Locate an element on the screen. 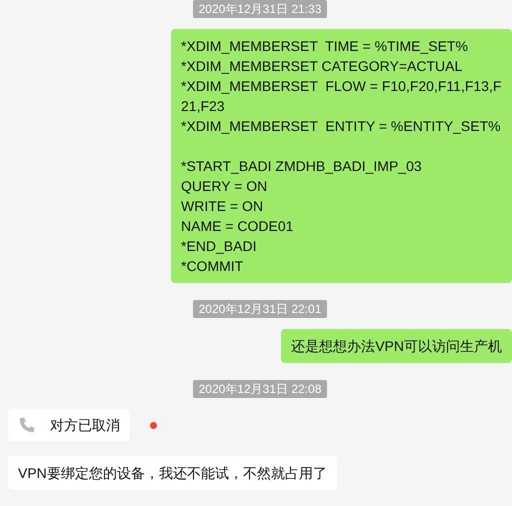  call-bubble: 对方已取消 is located at coordinates (69, 425).